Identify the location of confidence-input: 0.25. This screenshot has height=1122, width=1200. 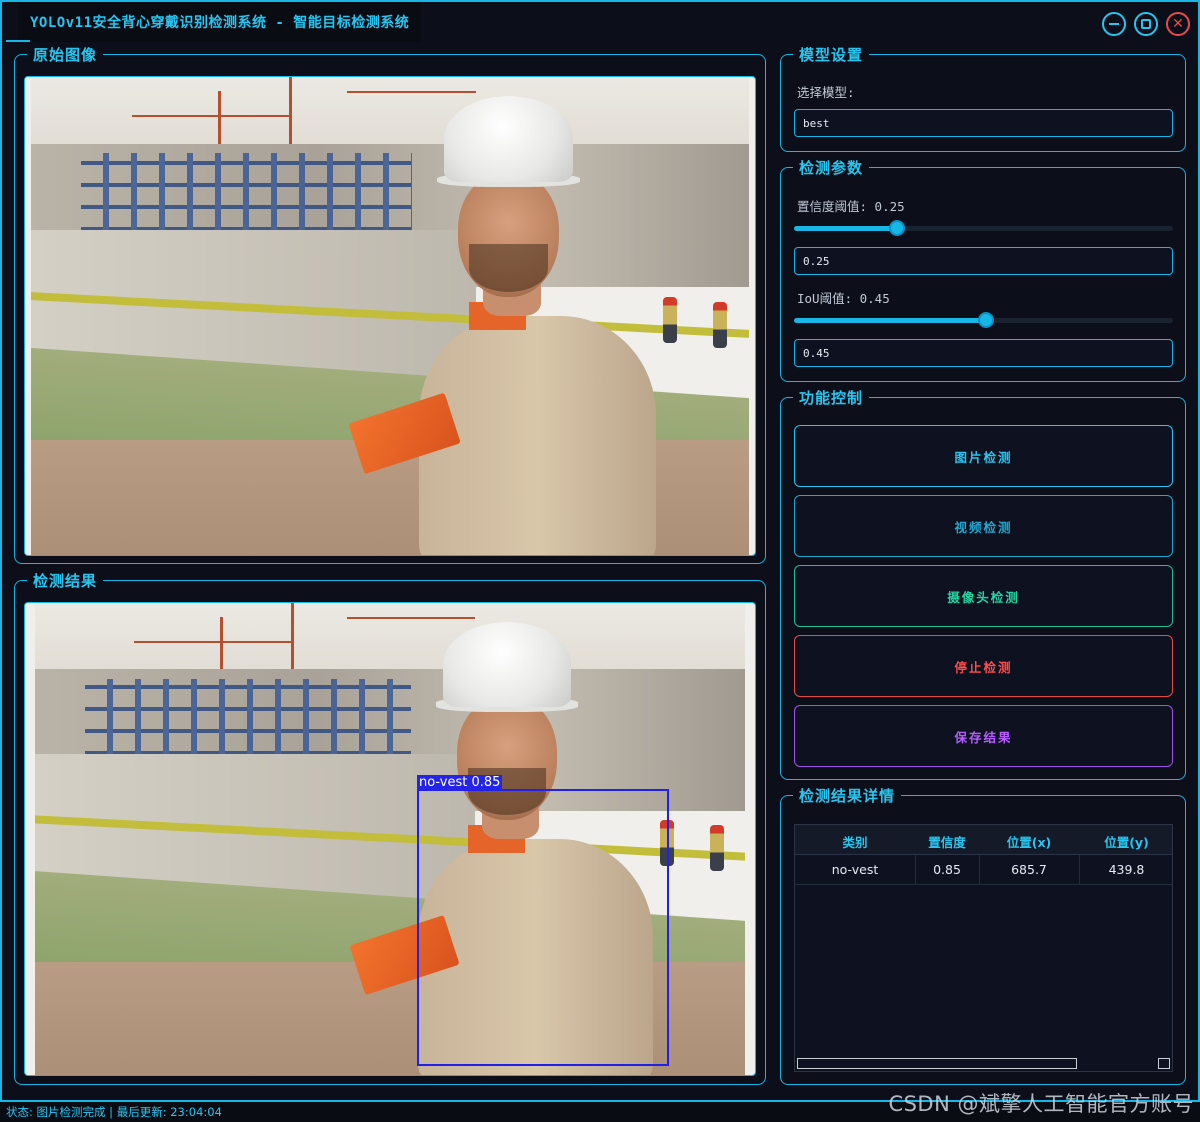
(983, 261).